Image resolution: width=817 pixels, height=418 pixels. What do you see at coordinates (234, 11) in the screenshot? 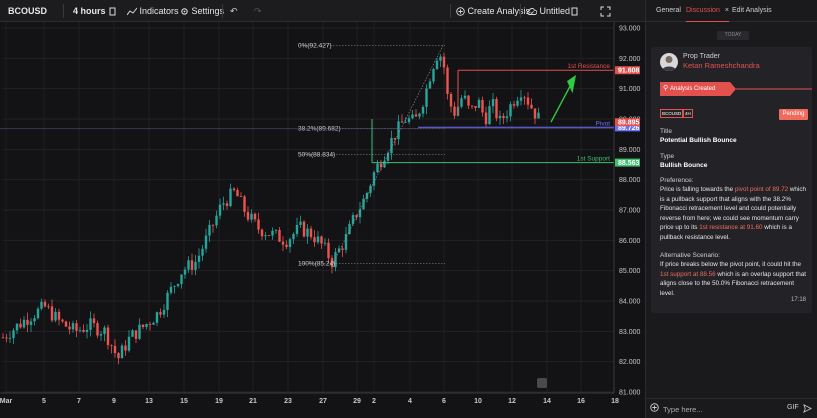
I see `undo-icon: ↶` at bounding box center [234, 11].